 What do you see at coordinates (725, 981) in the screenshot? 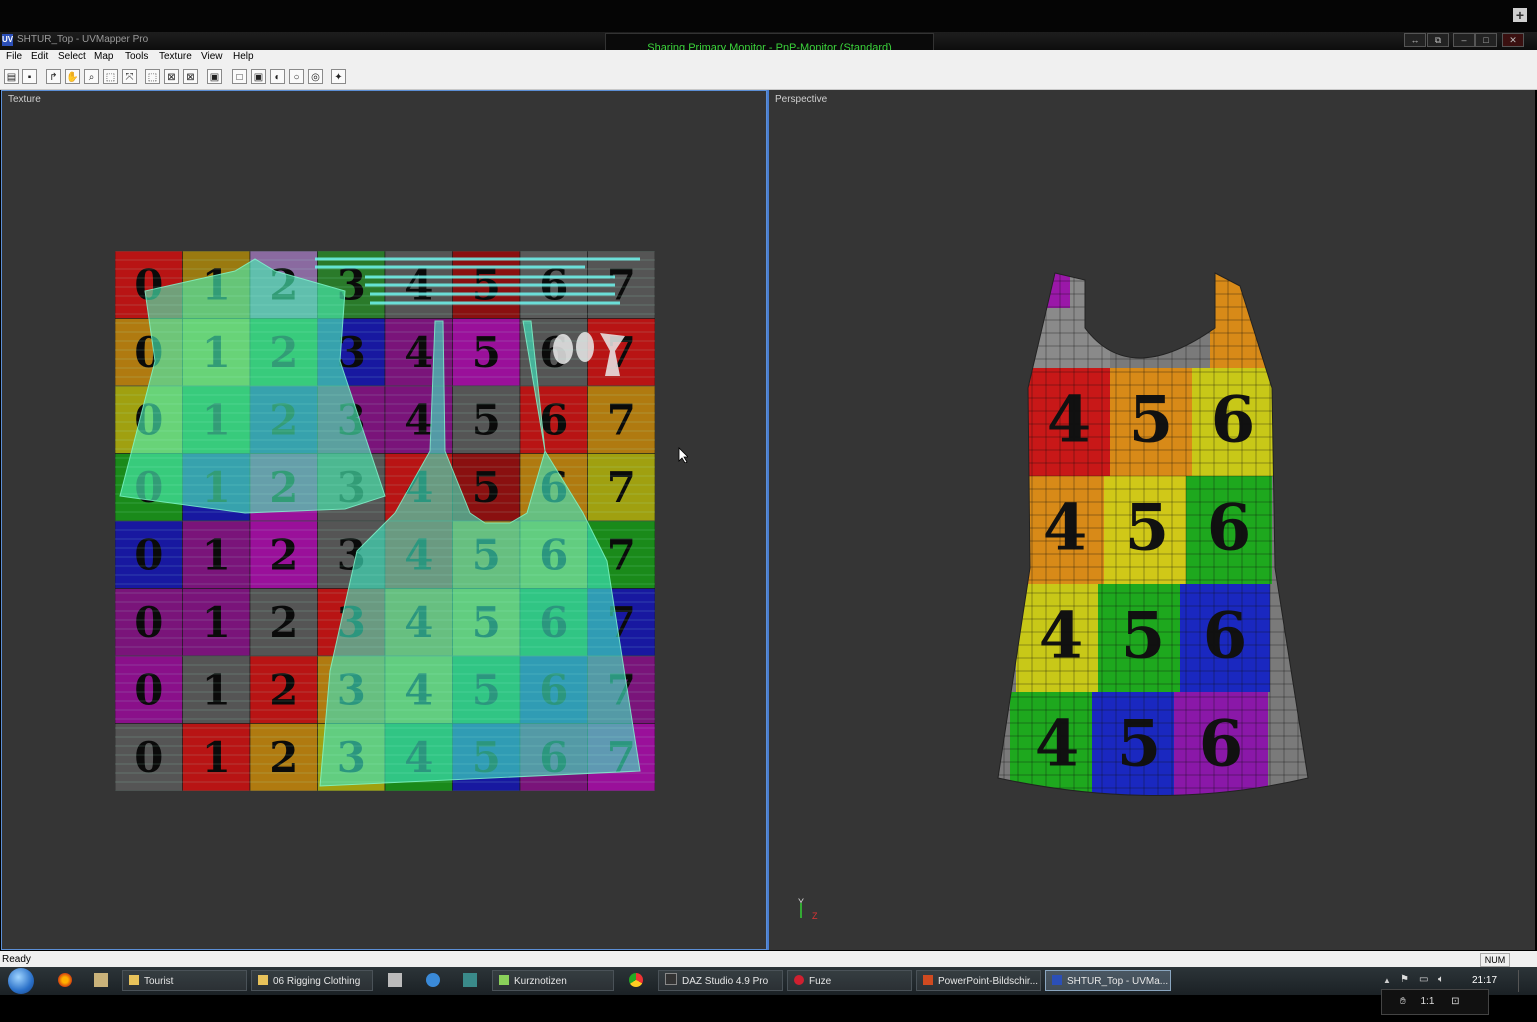
I see `taskbar-item-label: DAZ Studio 4.9 Pro` at bounding box center [725, 981].